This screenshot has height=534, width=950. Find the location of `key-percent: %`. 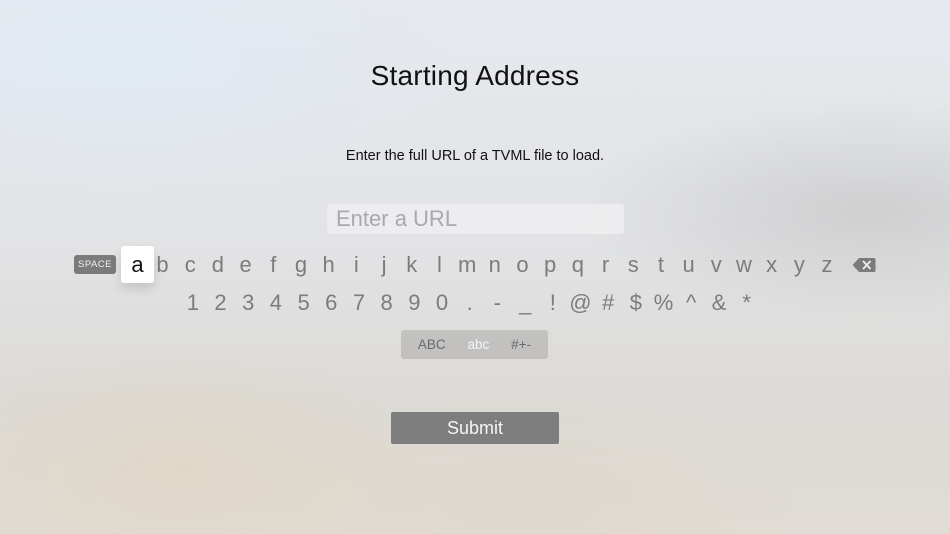

key-percent: % is located at coordinates (664, 303).